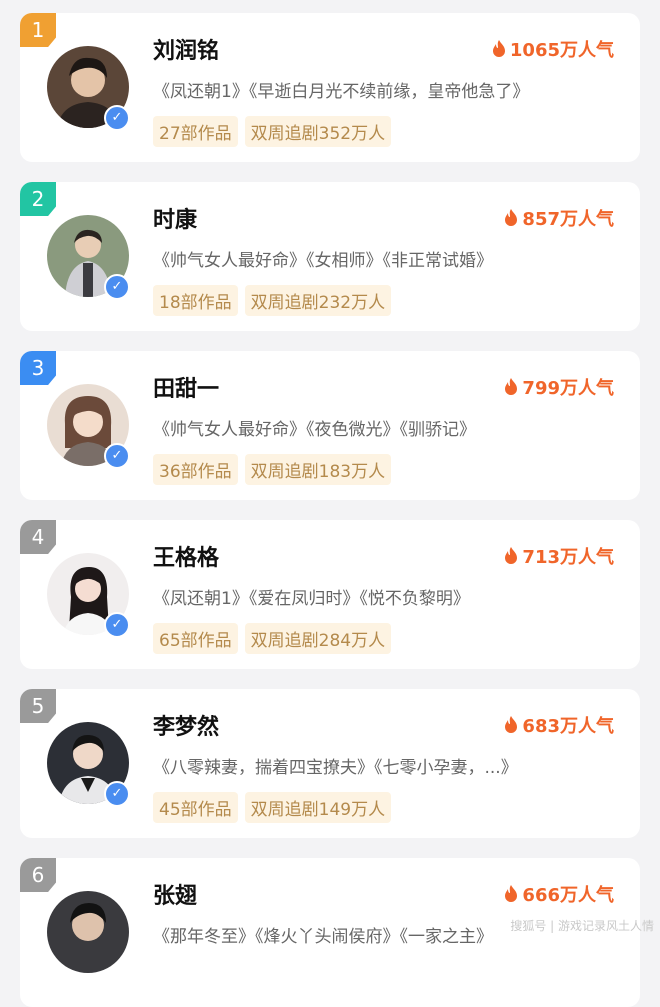 The height and width of the screenshot is (1007, 660). I want to click on works-count-tag: 45部作品, so click(195, 807).